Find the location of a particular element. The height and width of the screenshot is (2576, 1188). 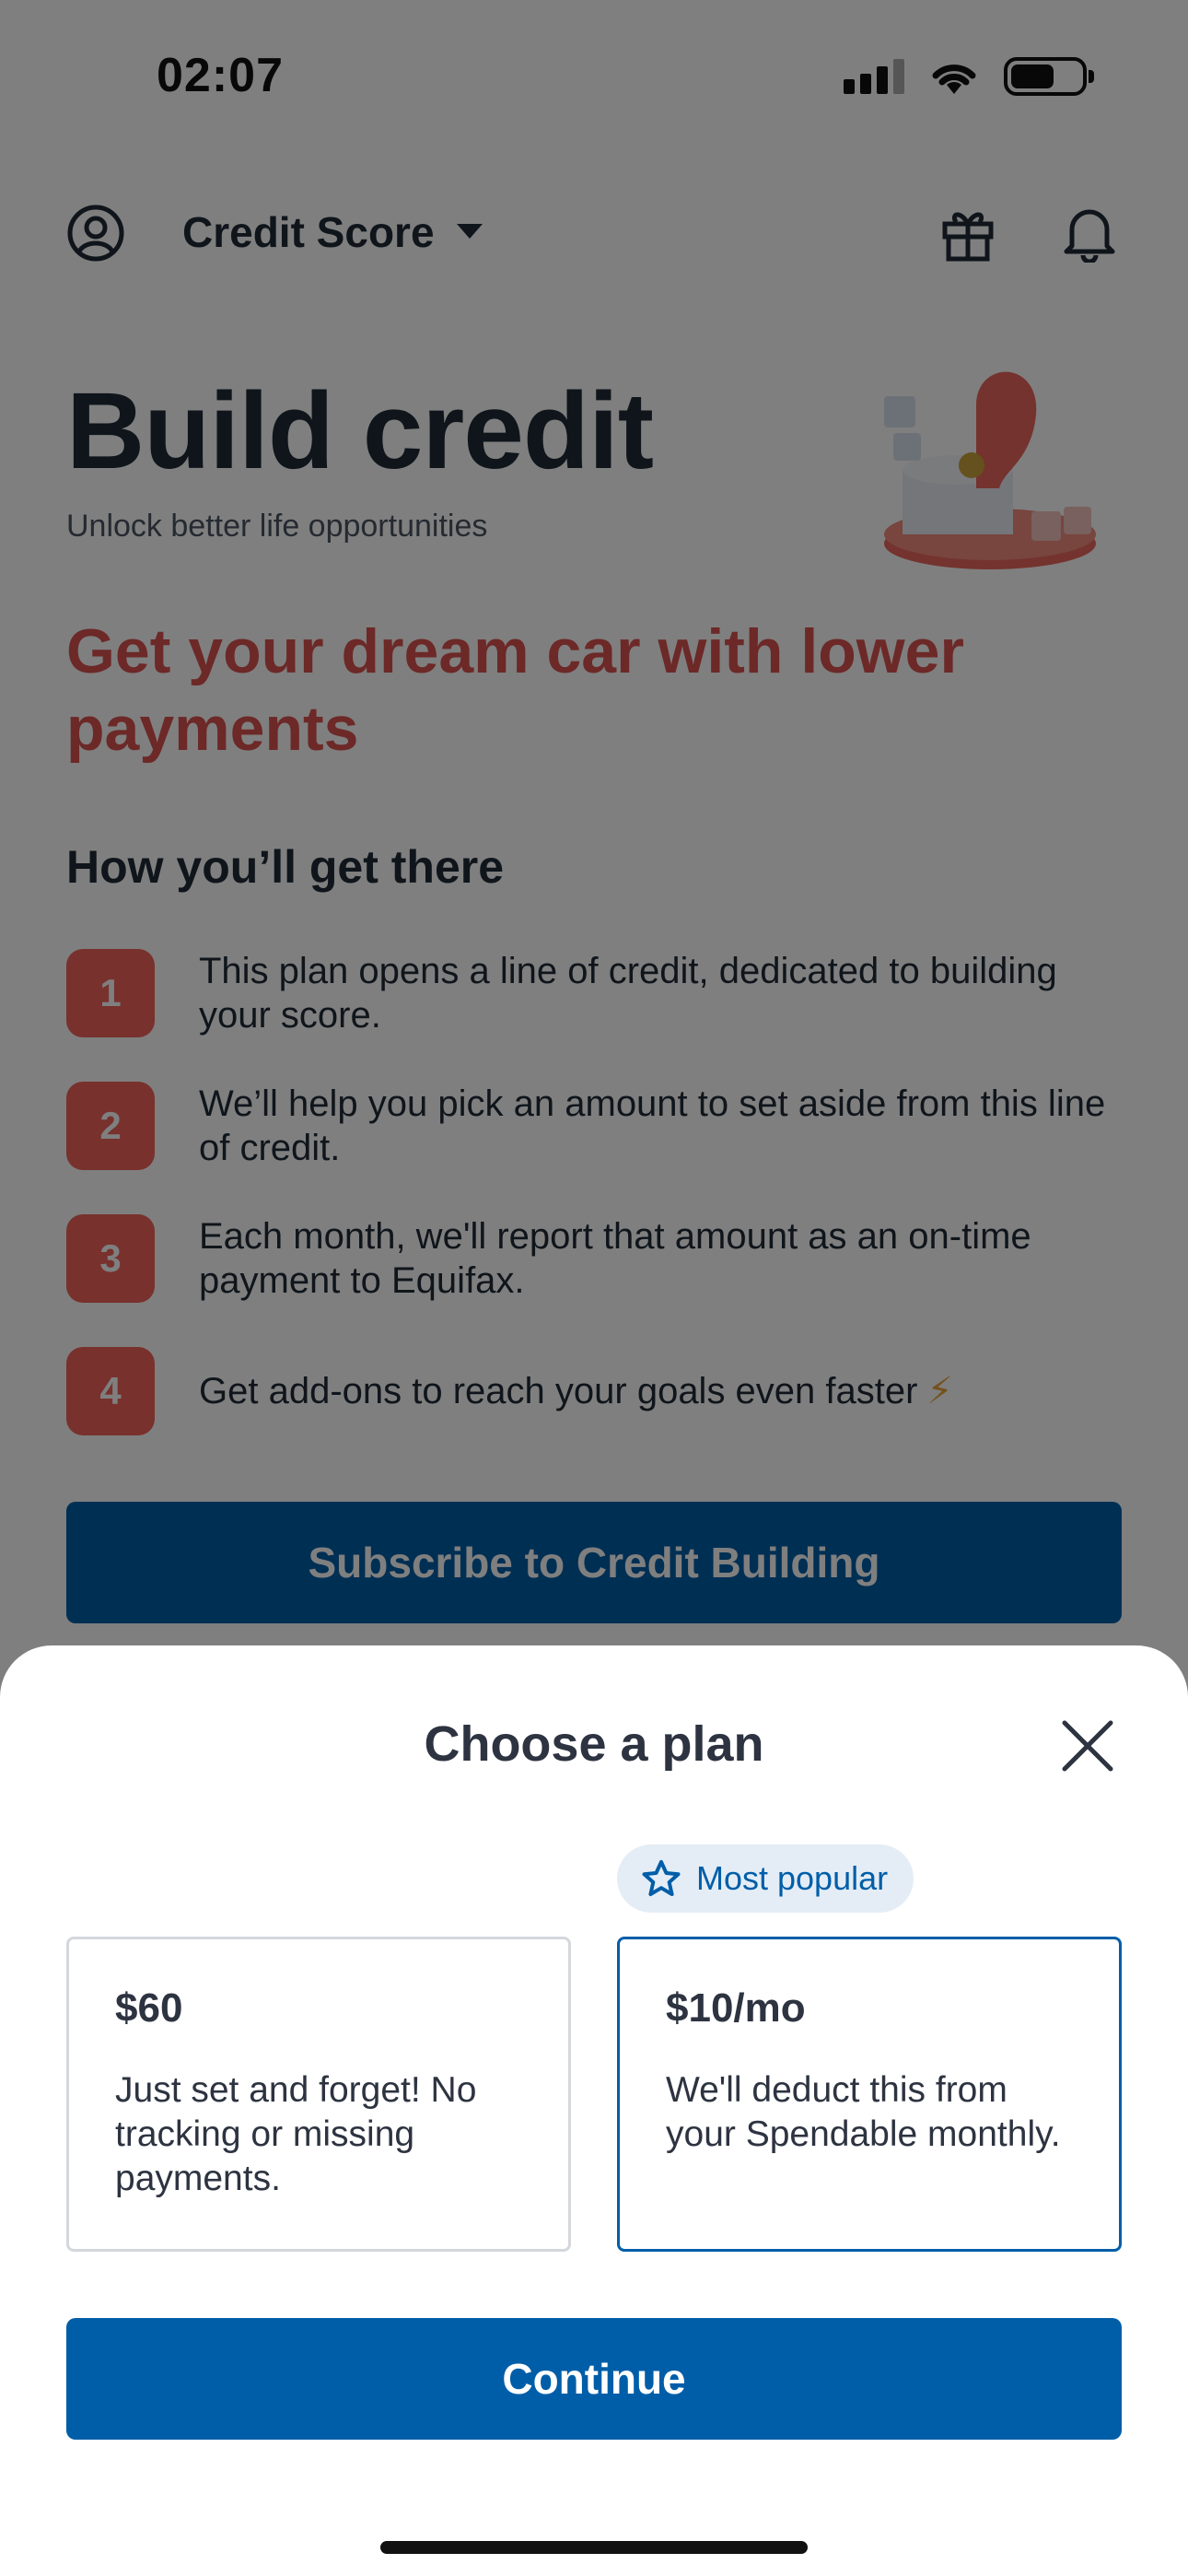

most-popular-label: Most popular is located at coordinates (792, 1878).